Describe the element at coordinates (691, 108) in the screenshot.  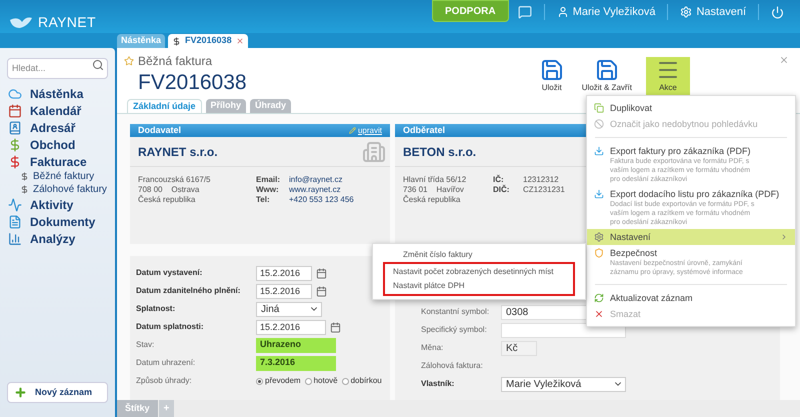
I see `menu-item: Duplikovat` at that location.